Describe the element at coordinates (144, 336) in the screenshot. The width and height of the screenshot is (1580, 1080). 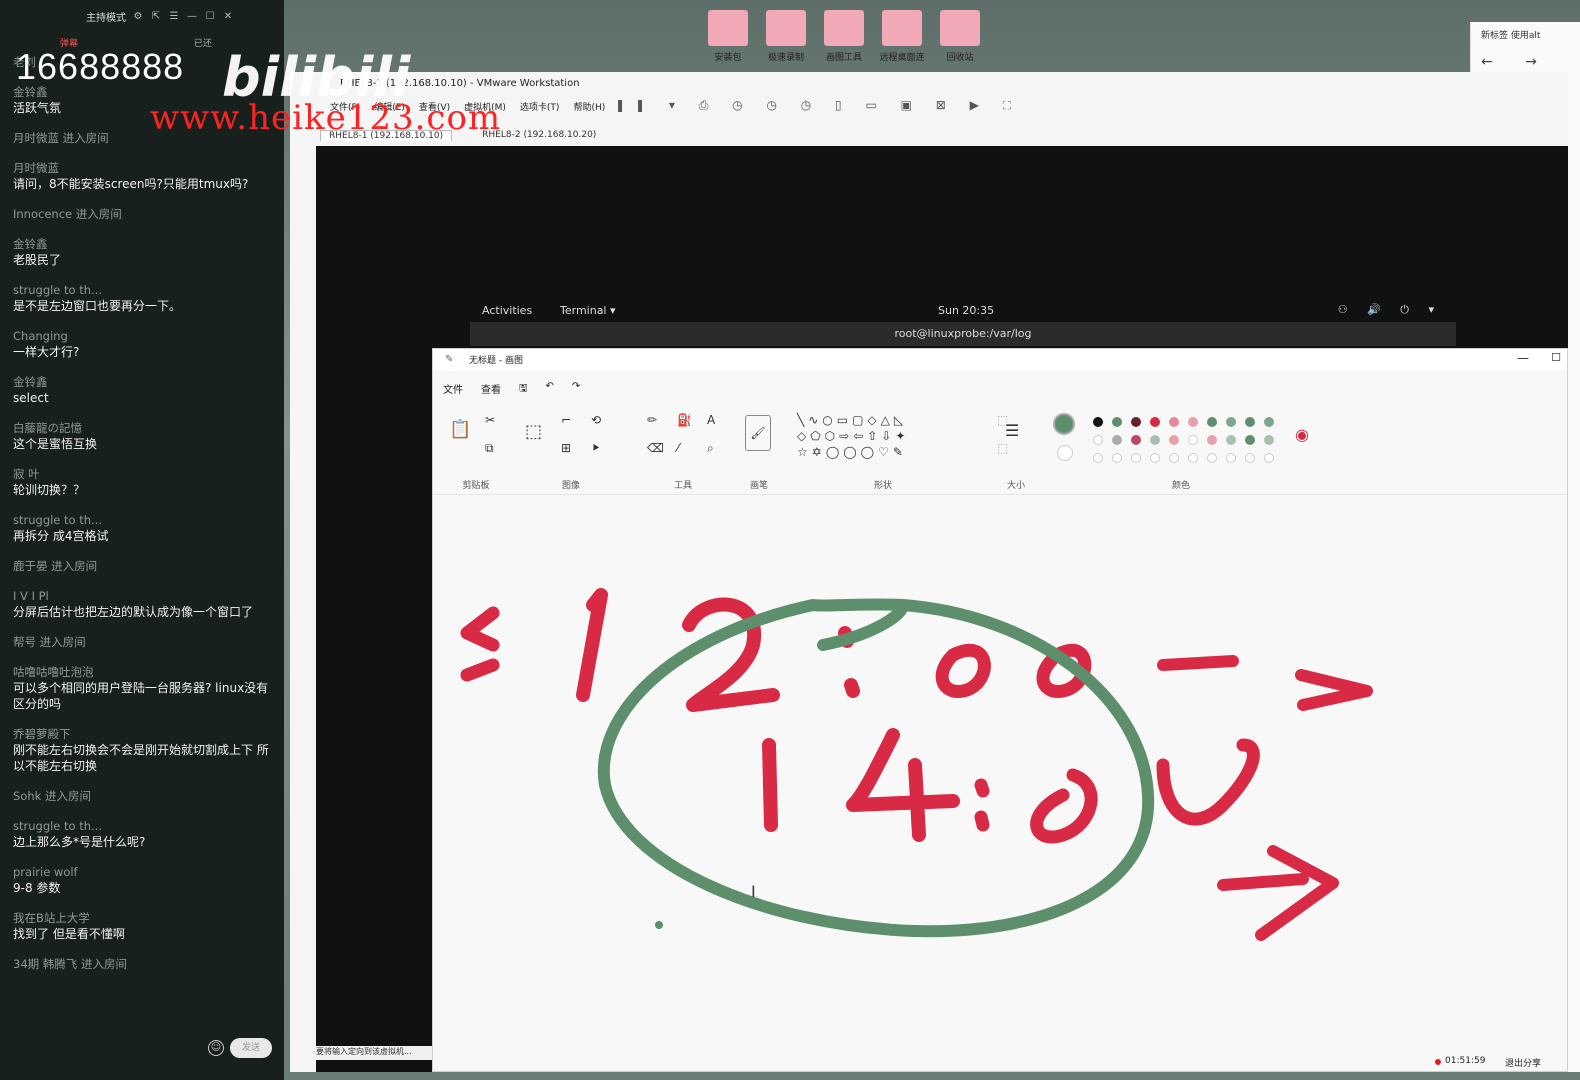
I see `chat-username: Changing` at that location.